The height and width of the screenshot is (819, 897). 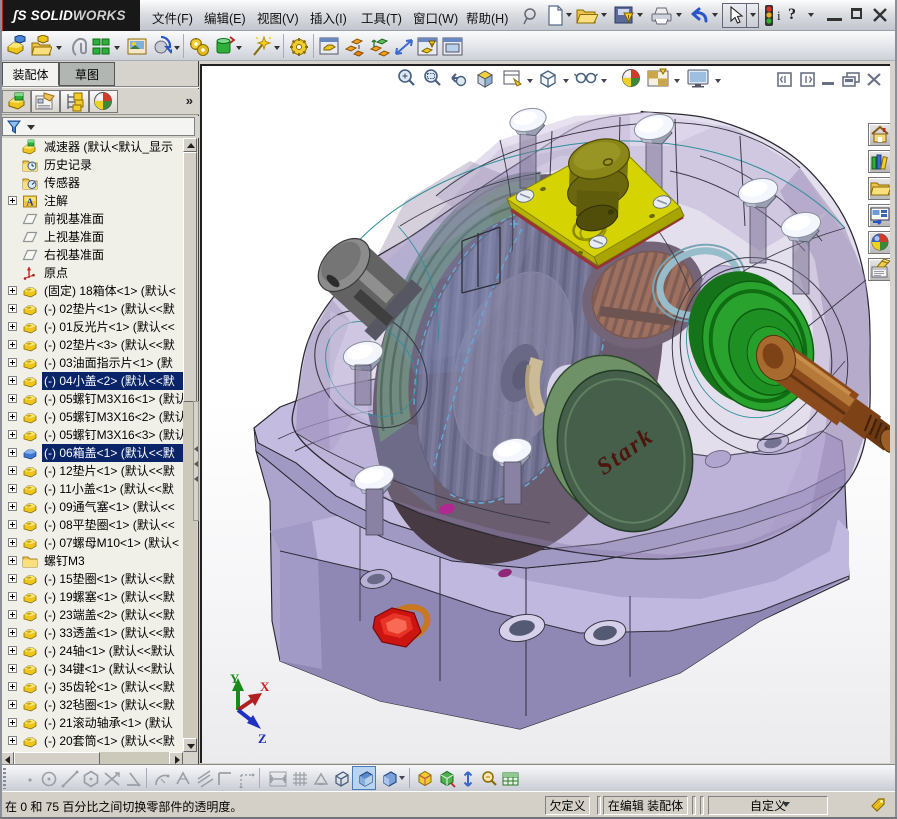 I want to click on svg-text: X, so click(x=265, y=686).